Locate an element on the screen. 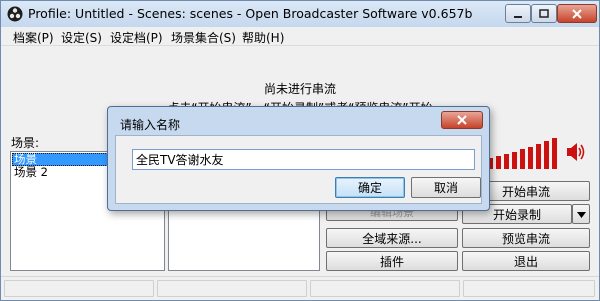 Image resolution: width=600 pixels, height=301 pixels. menu-bar: 档案(P) 设定(S) 设定档(P) 场景集合(S) 帮助(H) is located at coordinates (300, 36).